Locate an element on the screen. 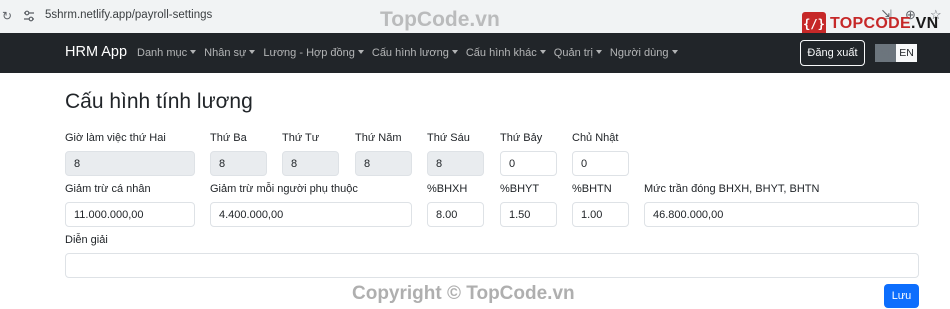 The height and width of the screenshot is (309, 950). bhtn-input: 1.00 is located at coordinates (600, 214).